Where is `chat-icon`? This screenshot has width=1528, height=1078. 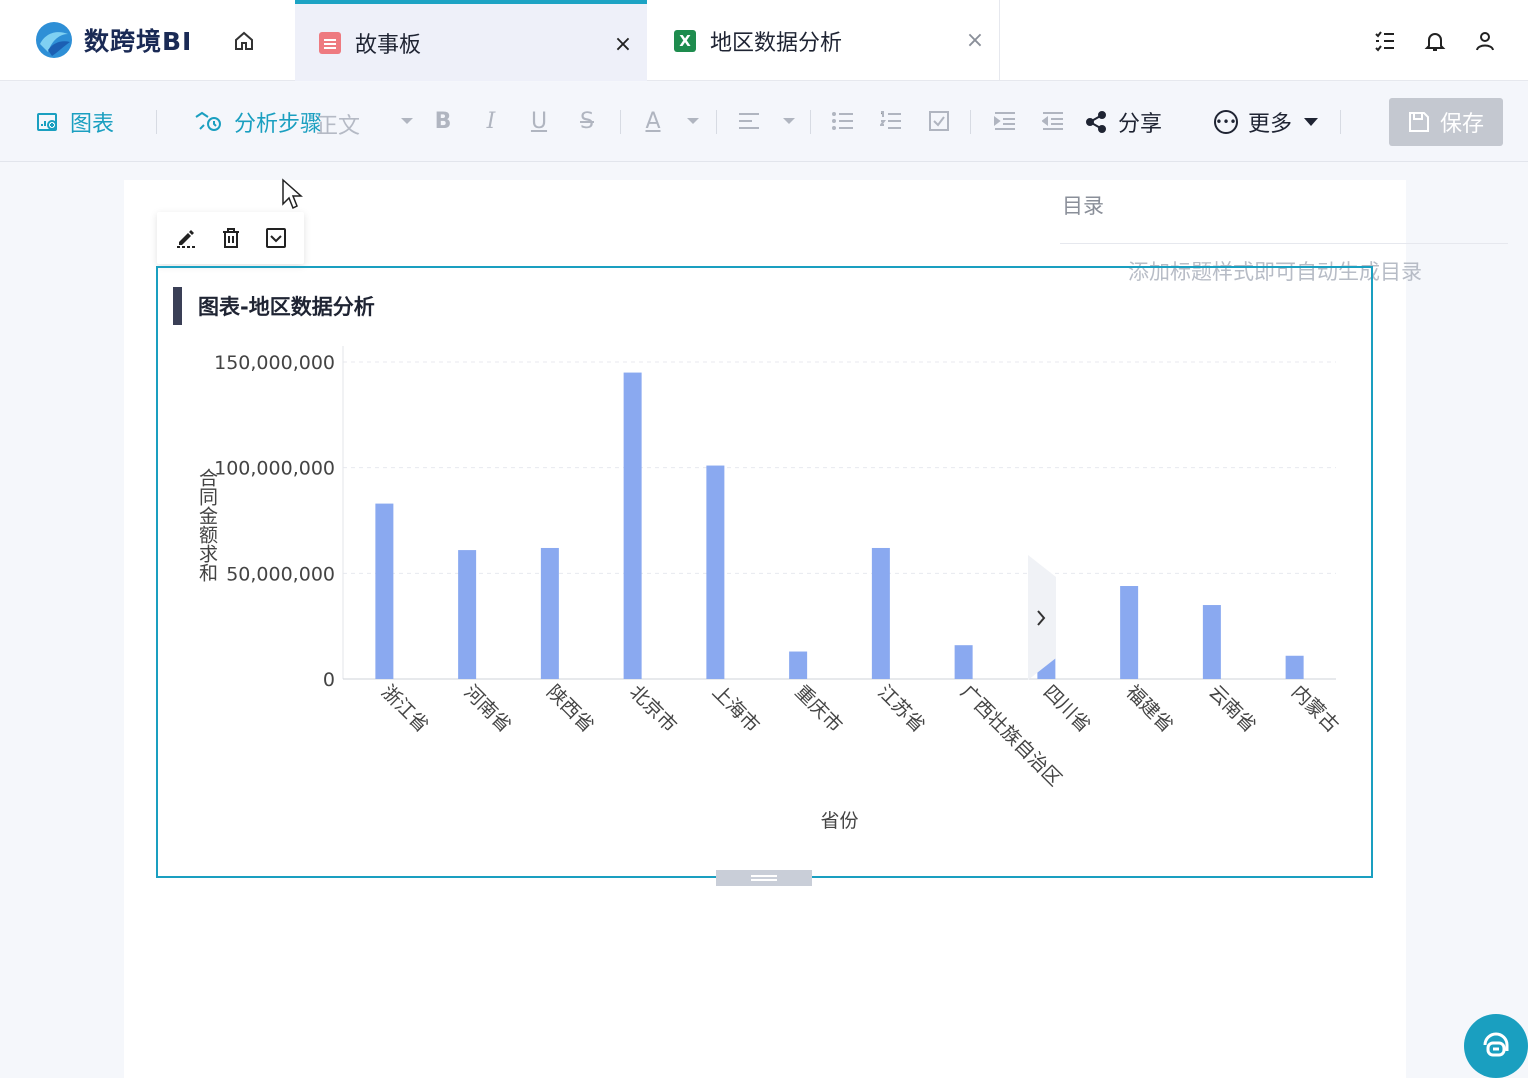 chat-icon is located at coordinates (1496, 1044).